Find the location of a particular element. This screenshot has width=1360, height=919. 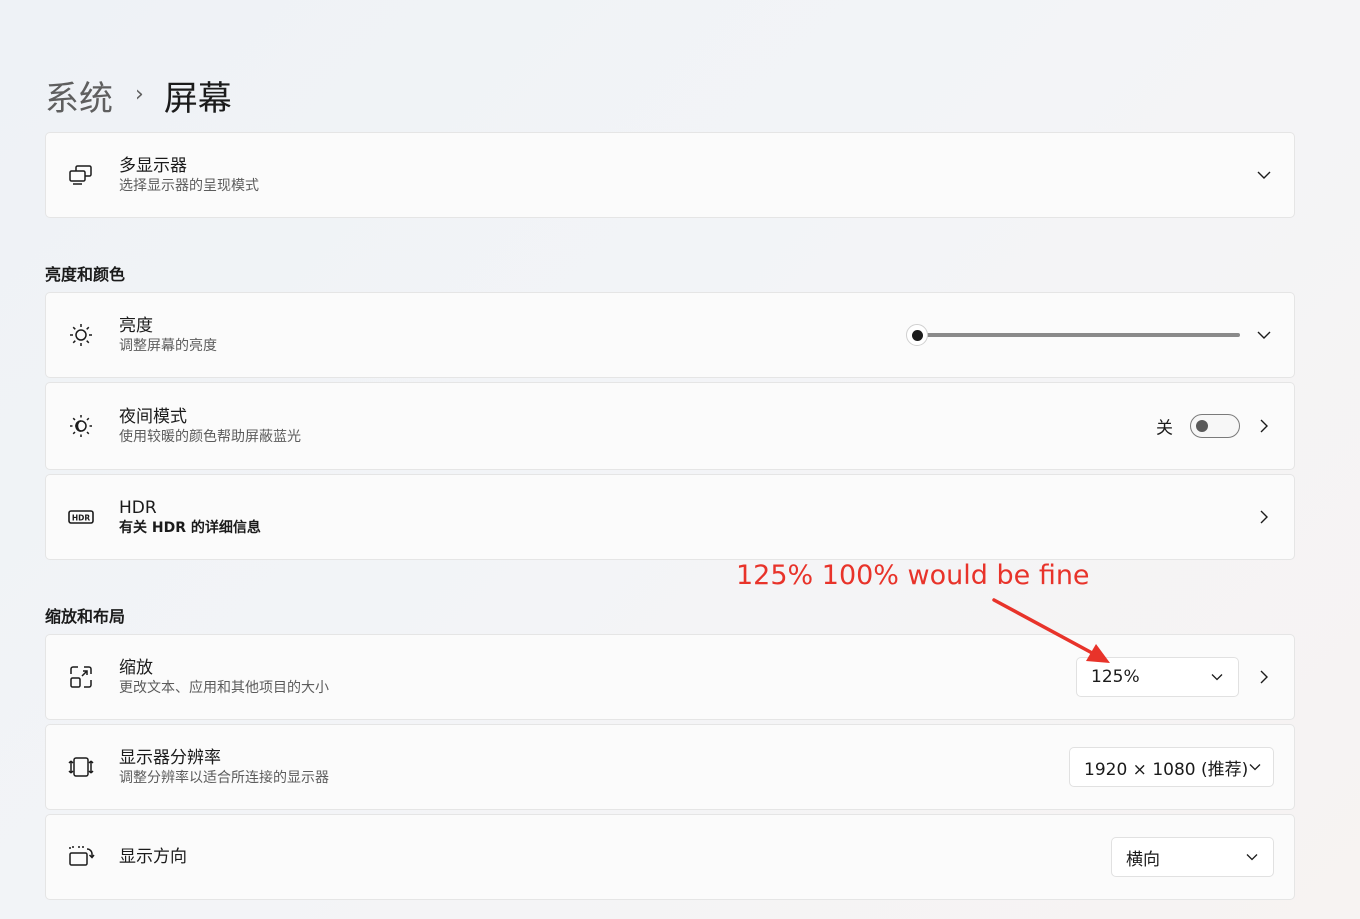

section-scale-title: 缩放和布局 is located at coordinates (85, 616).